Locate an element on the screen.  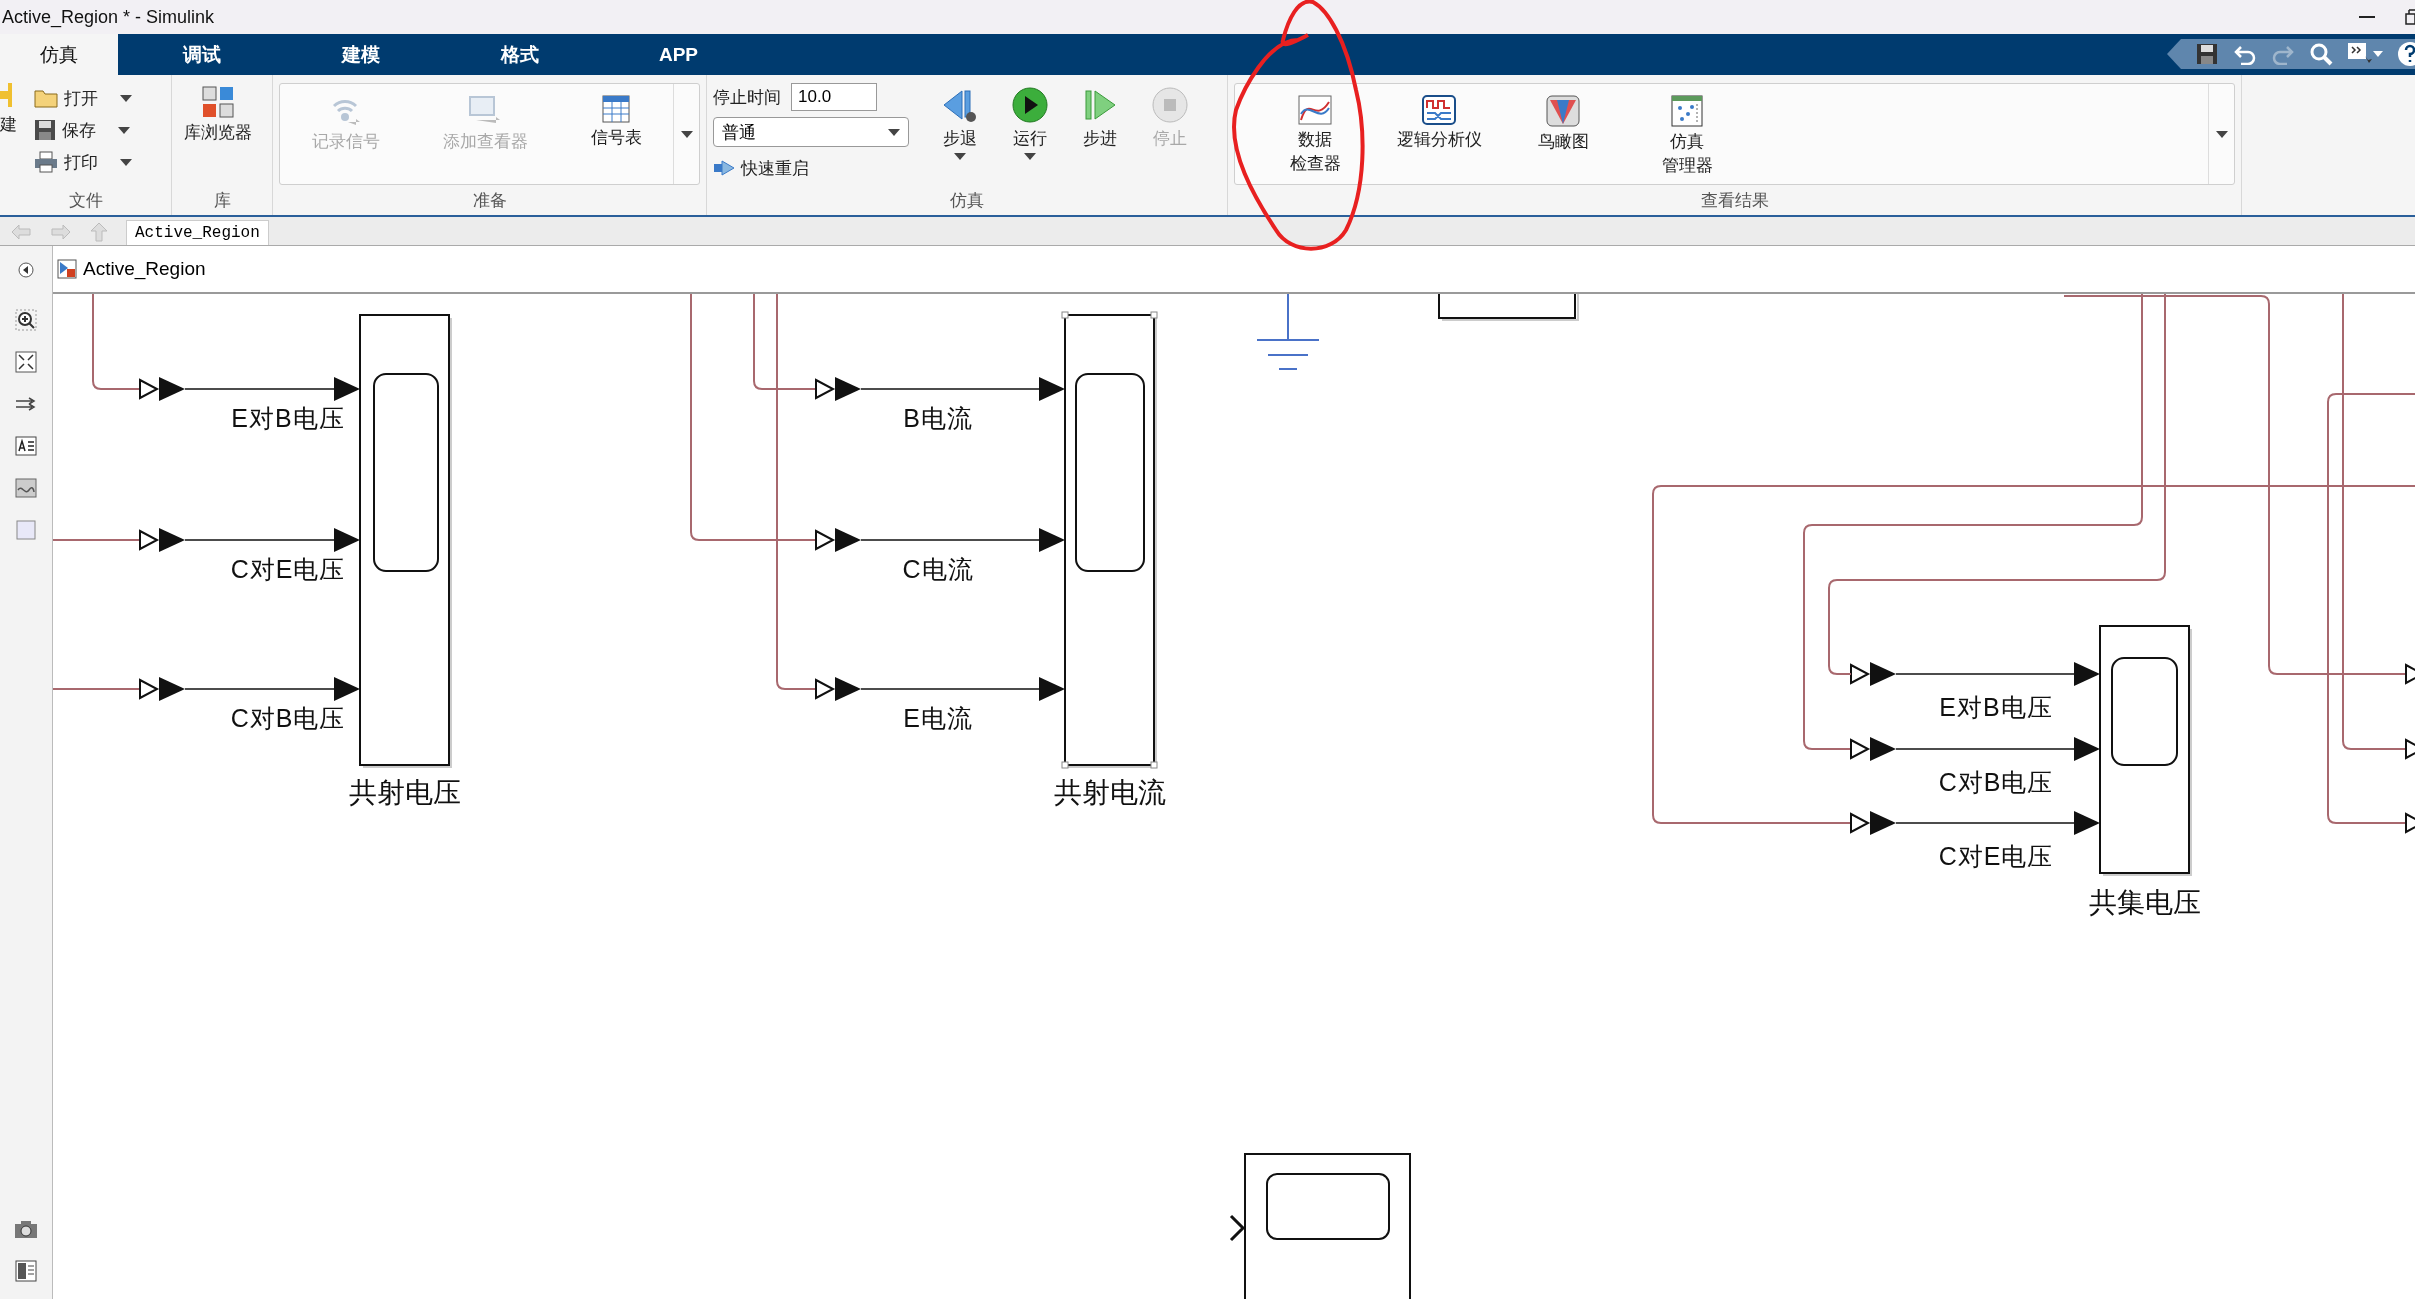
gallery-button: 信号表 is located at coordinates (616, 121).